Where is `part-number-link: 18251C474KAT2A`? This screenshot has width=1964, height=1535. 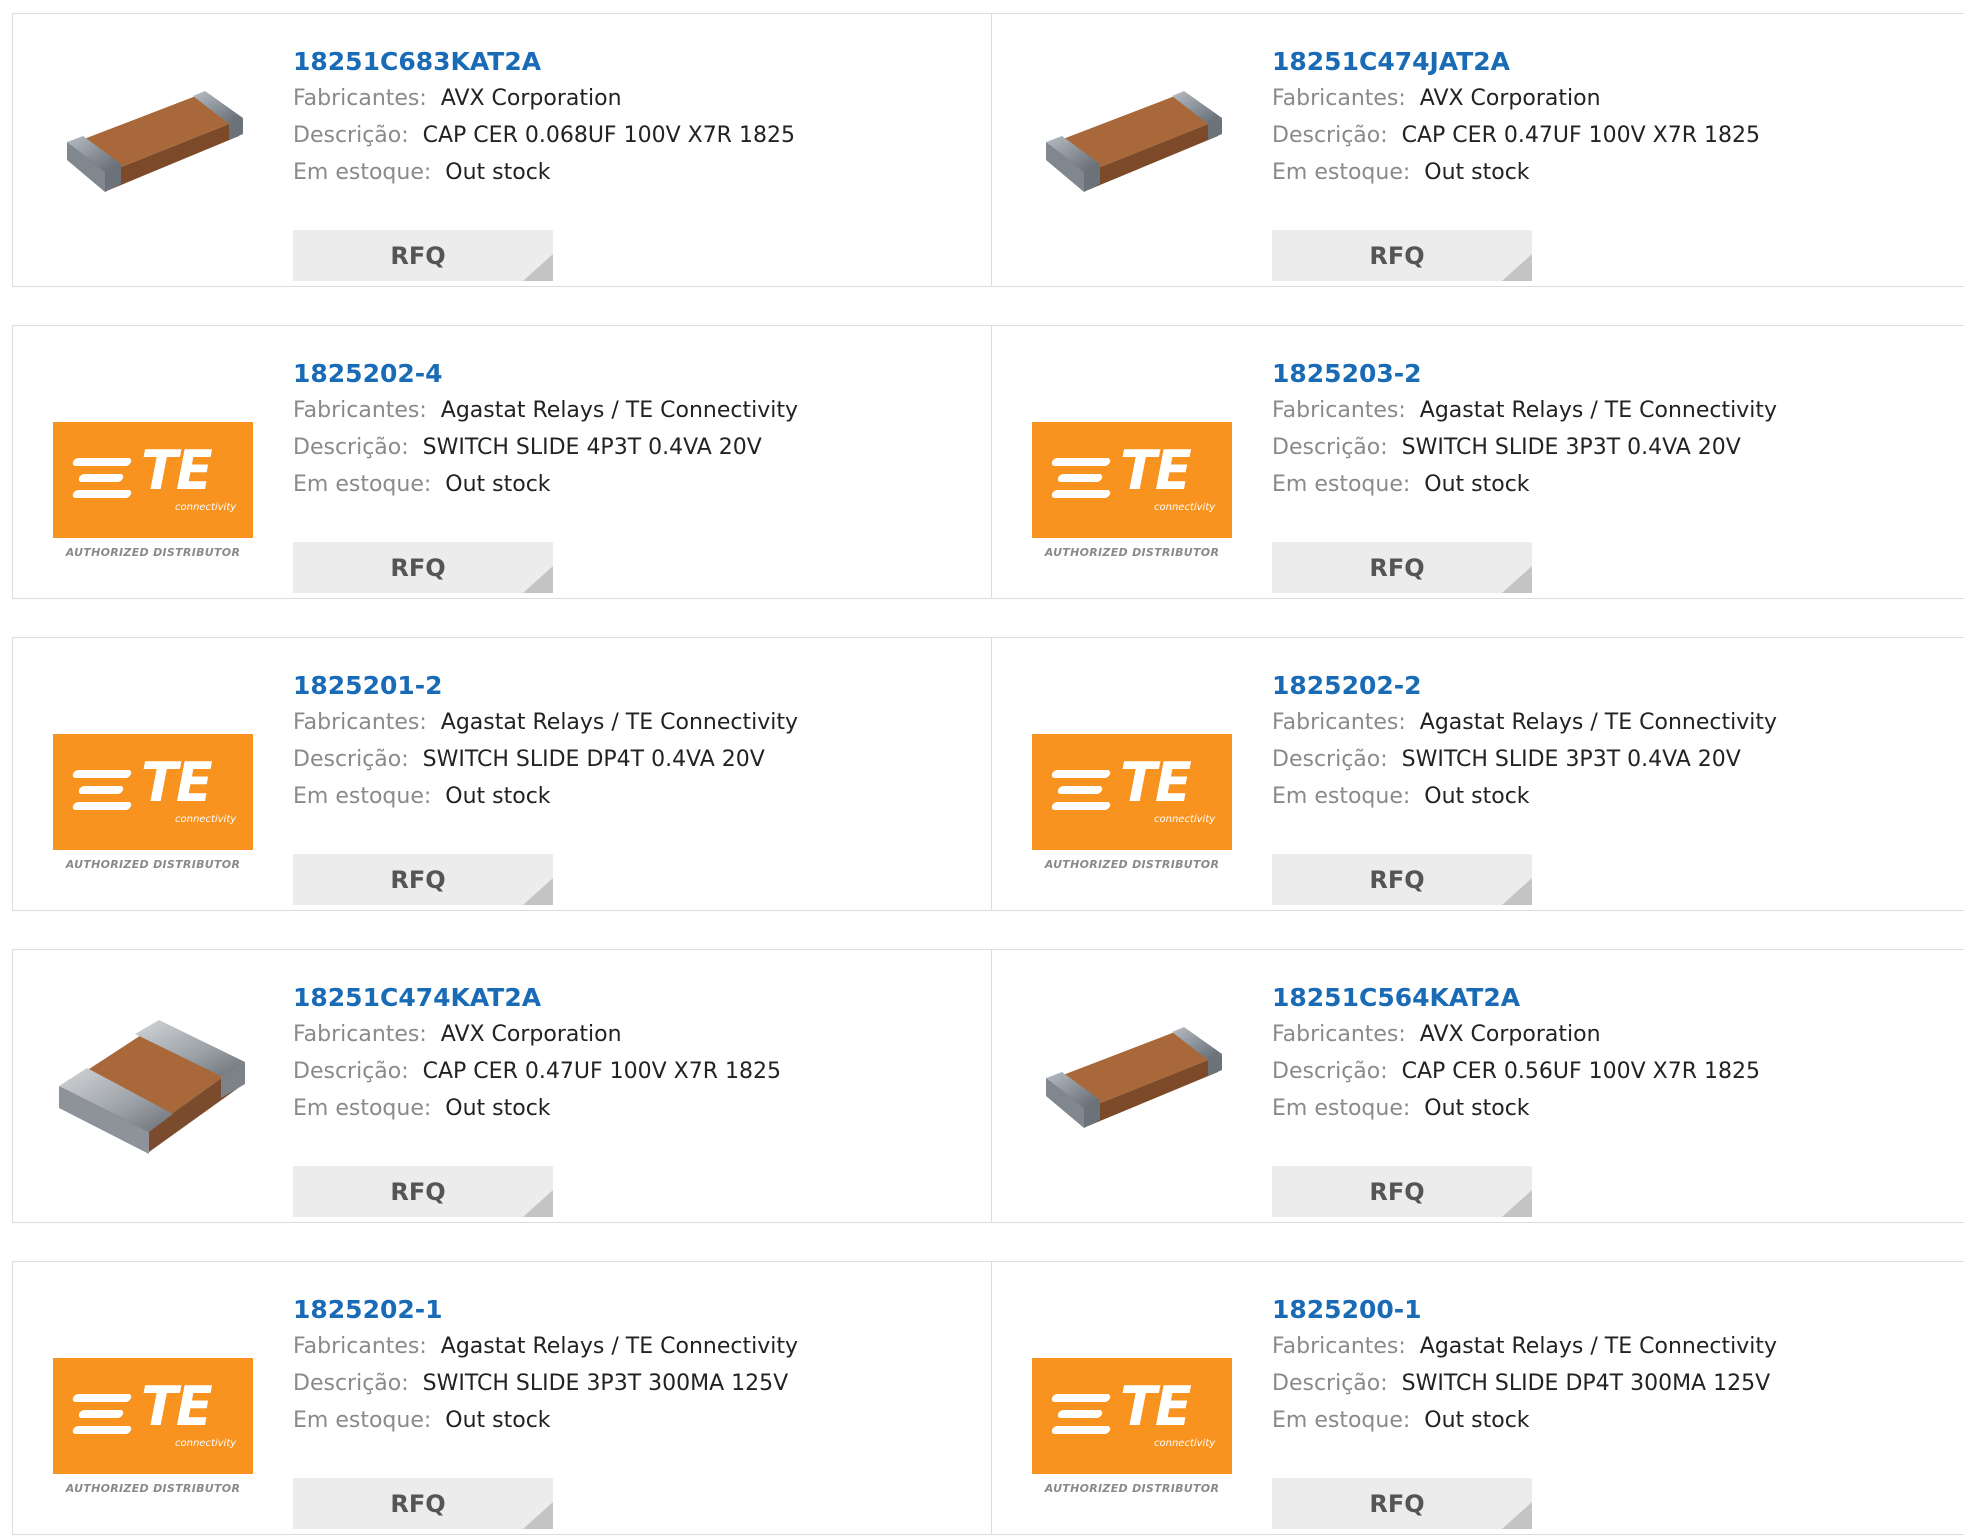 part-number-link: 18251C474KAT2A is located at coordinates (537, 998).